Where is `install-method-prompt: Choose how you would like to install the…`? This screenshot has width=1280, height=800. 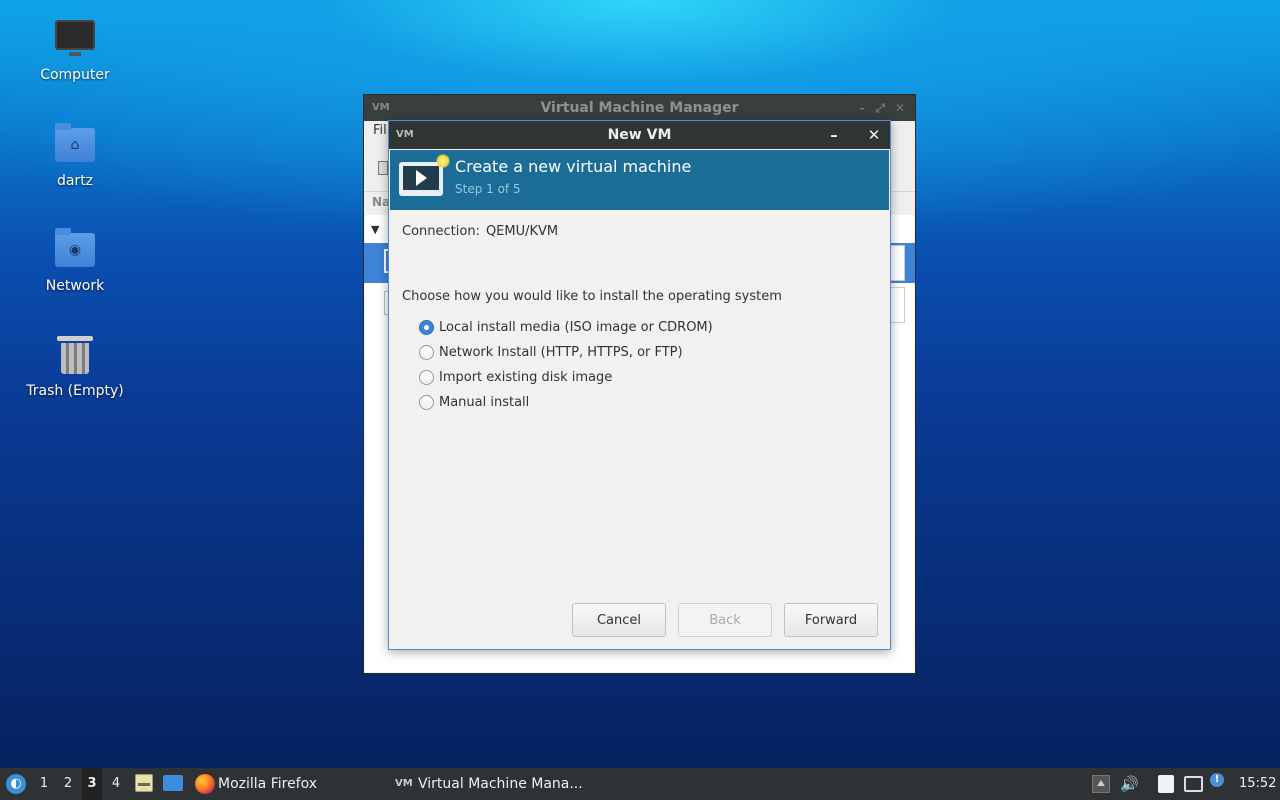
install-method-prompt: Choose how you would like to install the… is located at coordinates (592, 296).